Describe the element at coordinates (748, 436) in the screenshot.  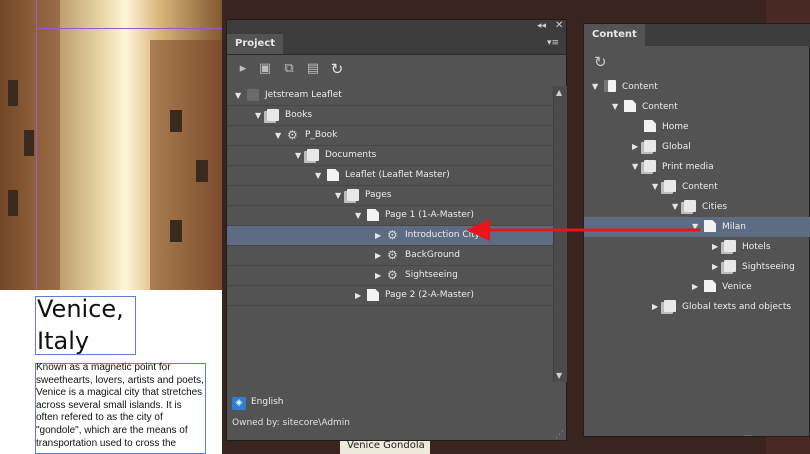
I see `resize-grip-icon: ┄┄` at that location.